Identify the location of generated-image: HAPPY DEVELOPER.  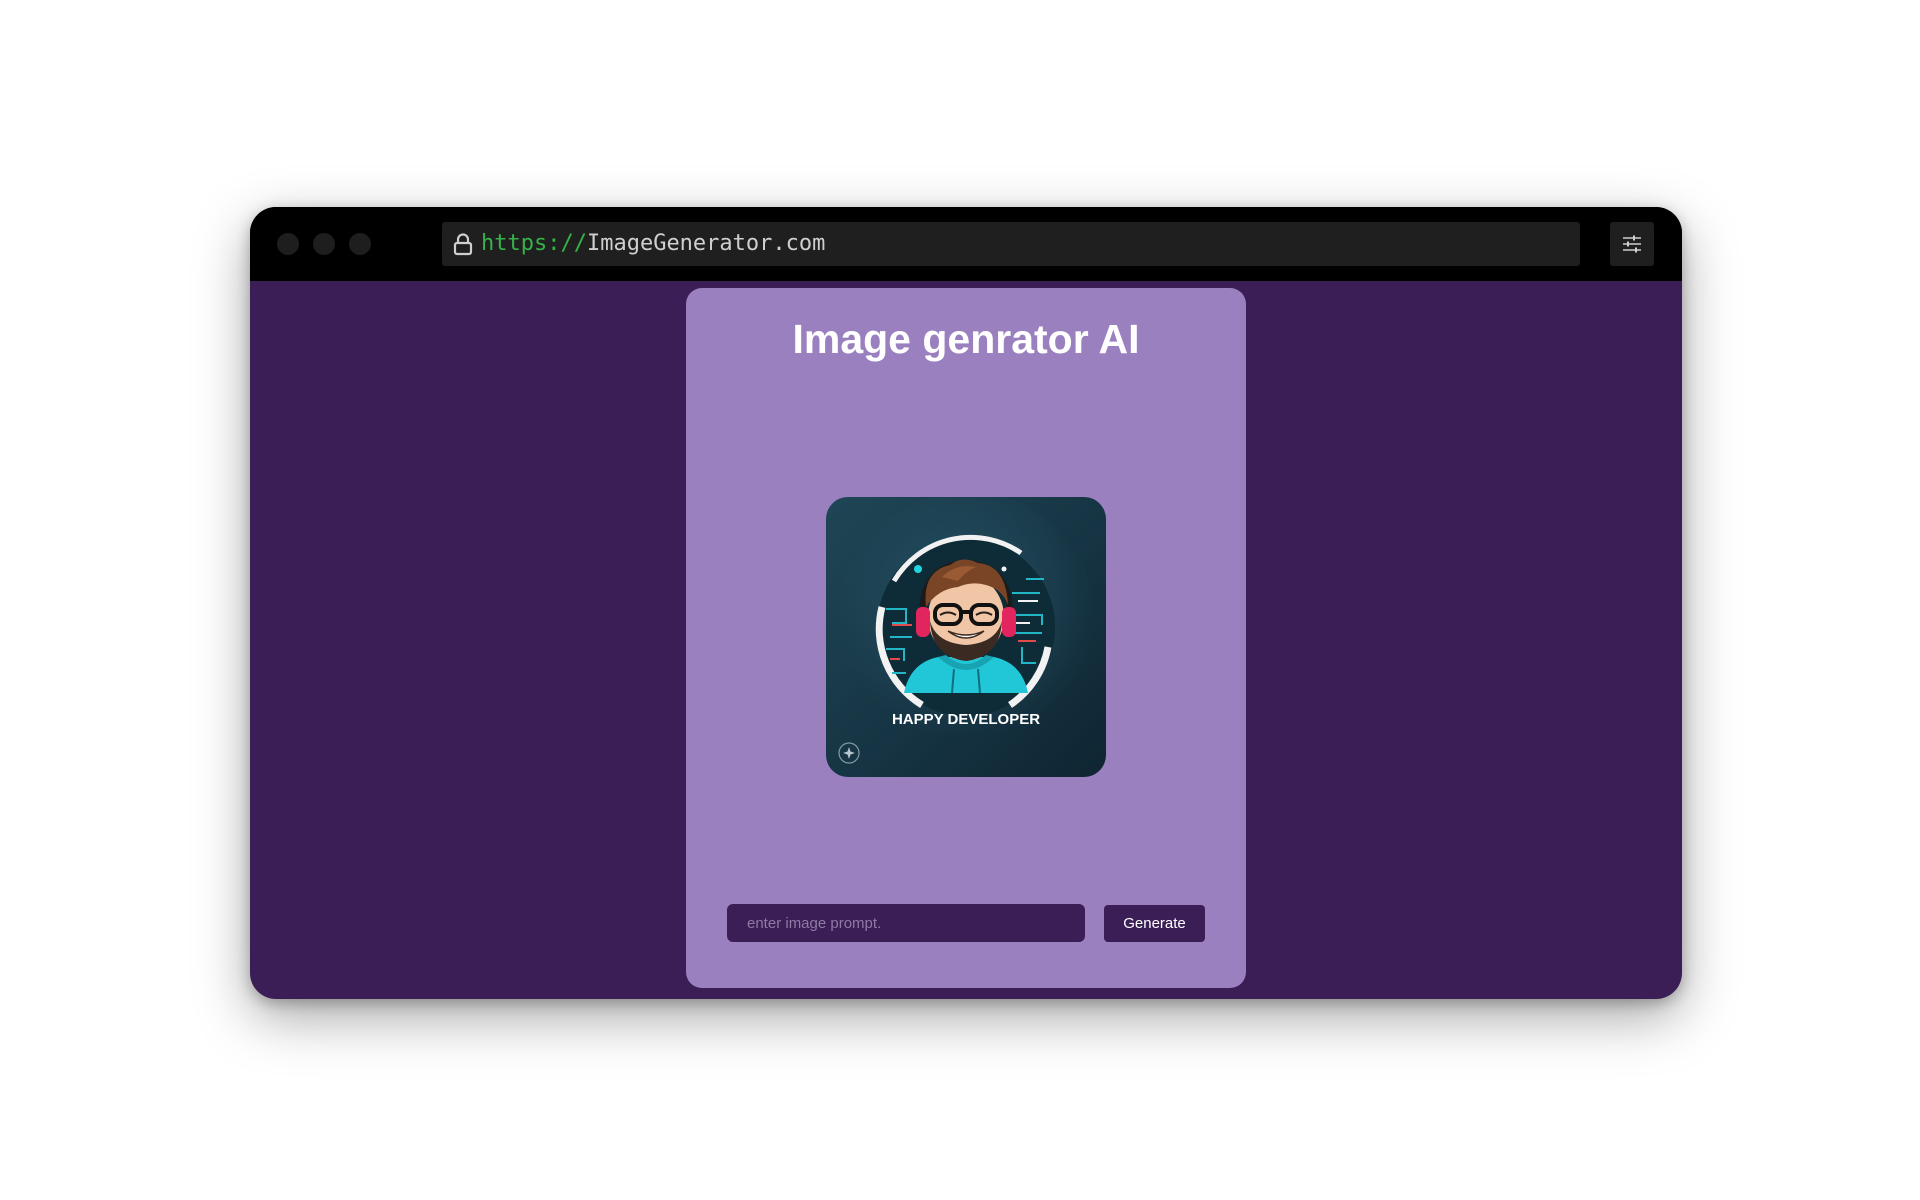
(966, 637).